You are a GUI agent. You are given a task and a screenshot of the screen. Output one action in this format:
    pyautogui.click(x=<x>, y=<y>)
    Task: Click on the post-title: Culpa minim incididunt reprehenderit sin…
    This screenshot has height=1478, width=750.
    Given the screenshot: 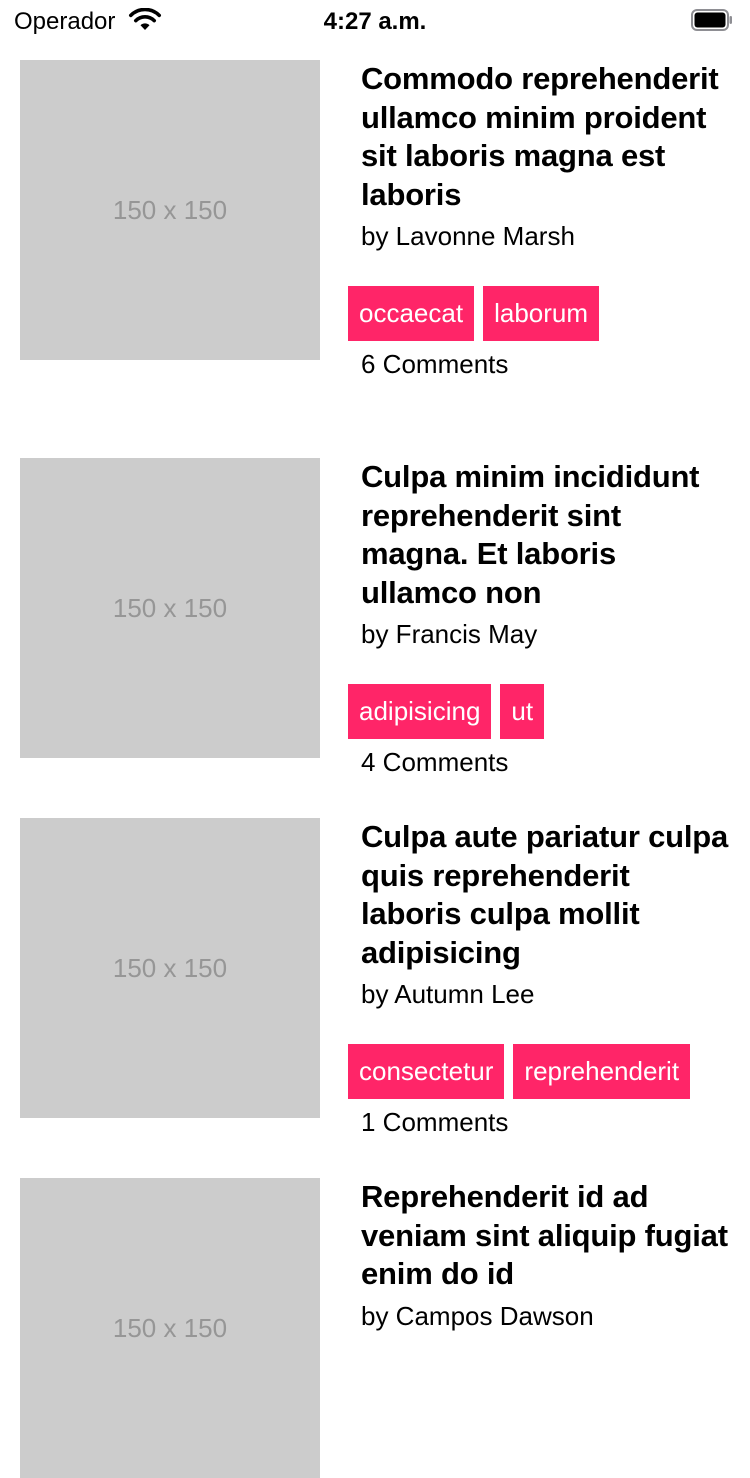 What is the action you would take?
    pyautogui.click(x=540, y=535)
    